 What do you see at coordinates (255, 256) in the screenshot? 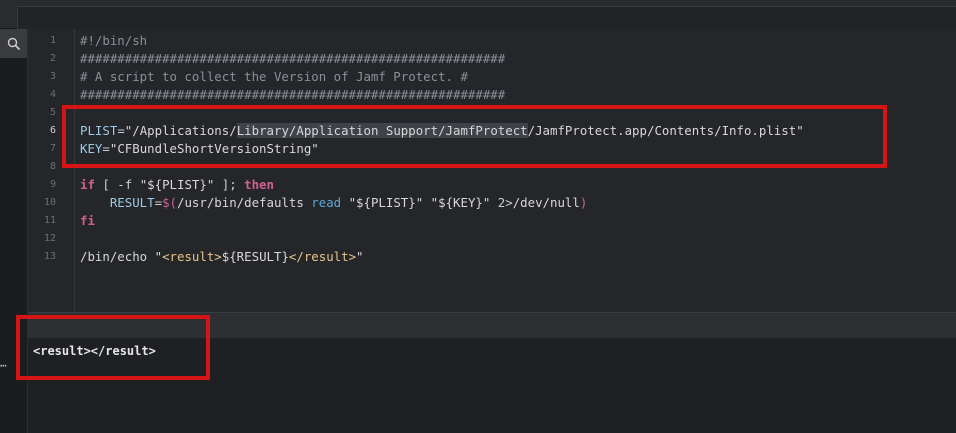
I see `variable-reference: ${RESULT}` at bounding box center [255, 256].